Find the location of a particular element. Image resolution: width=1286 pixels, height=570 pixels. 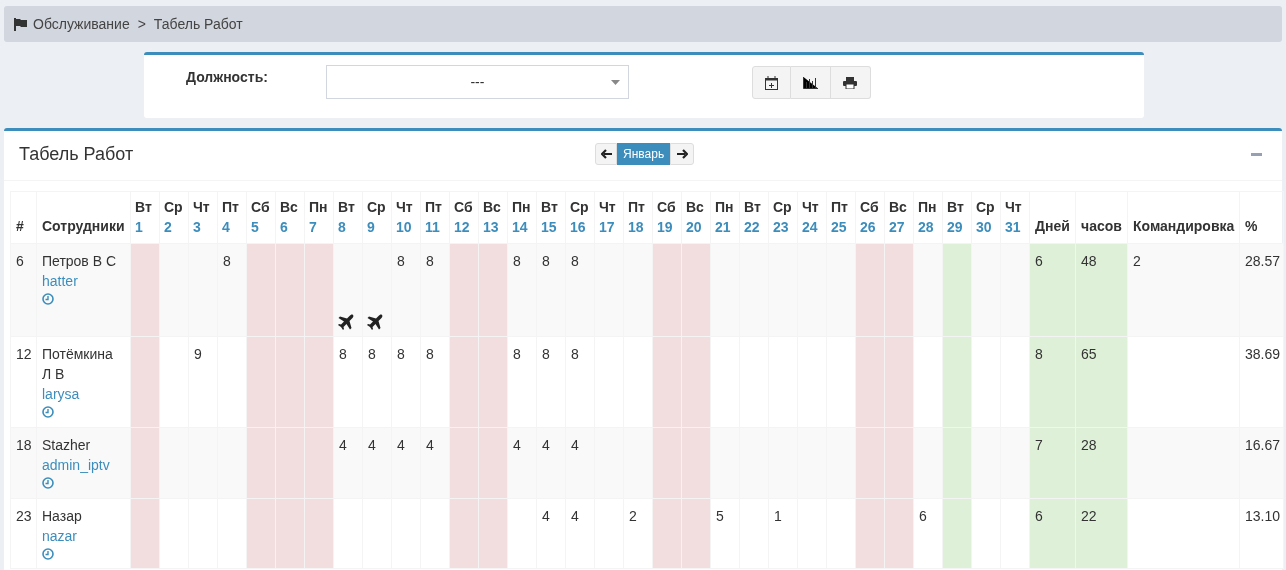

date-link: 7 is located at coordinates (319, 227).